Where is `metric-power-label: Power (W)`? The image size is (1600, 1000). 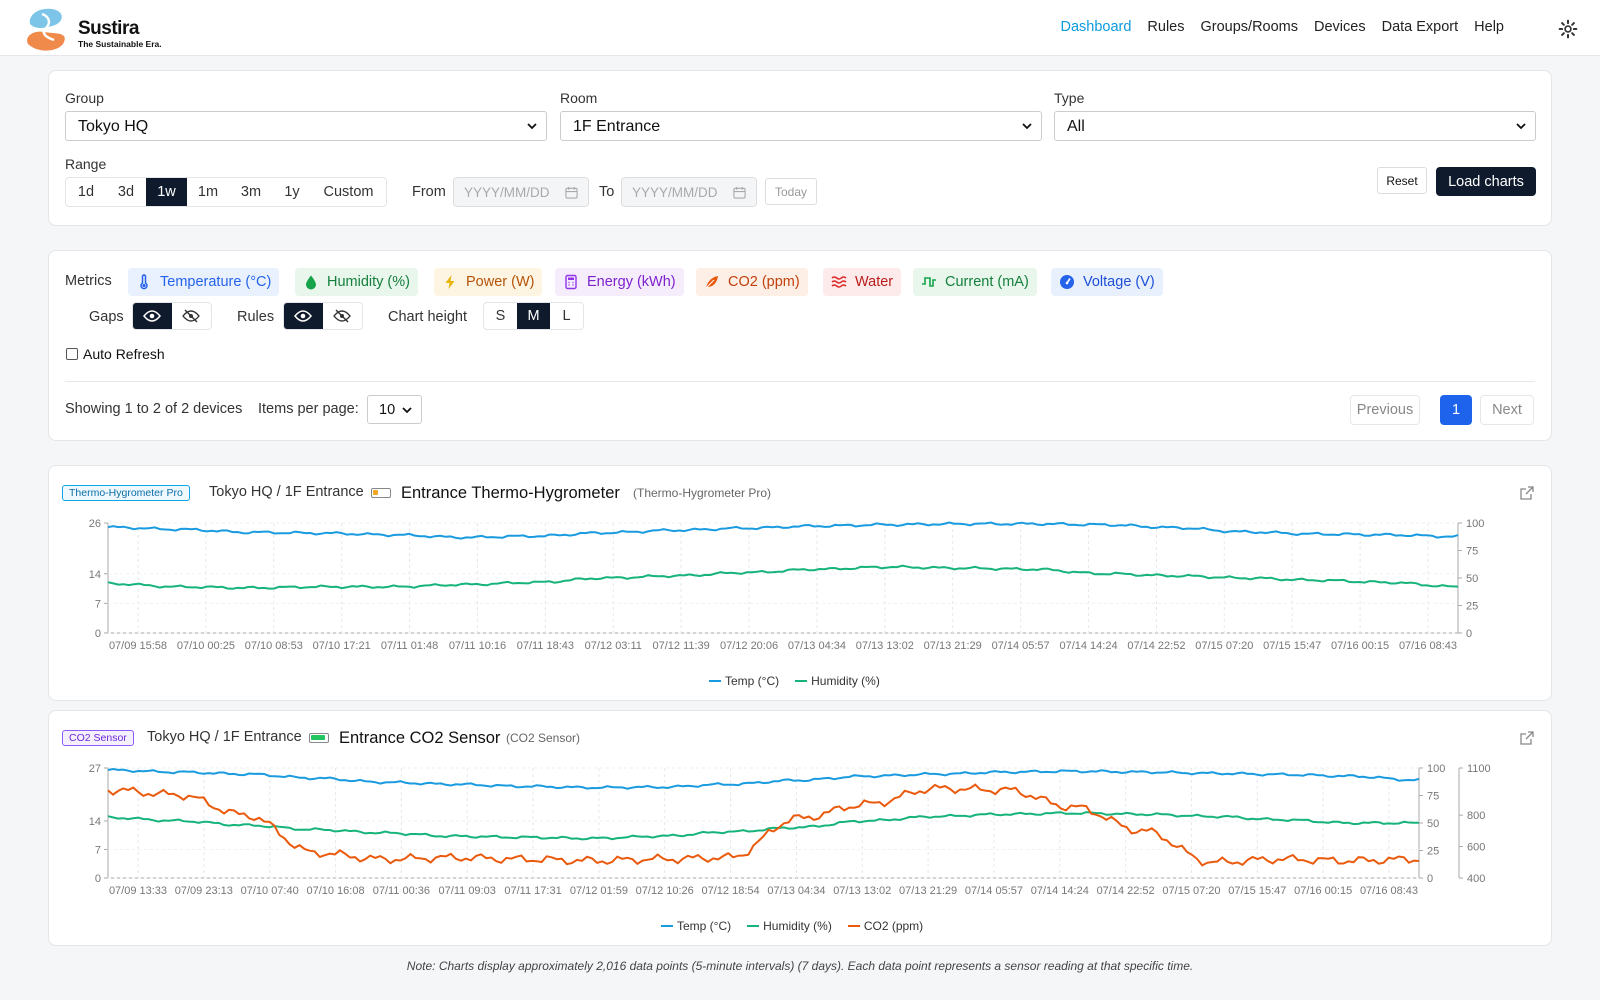
metric-power-label: Power (W) is located at coordinates (500, 282).